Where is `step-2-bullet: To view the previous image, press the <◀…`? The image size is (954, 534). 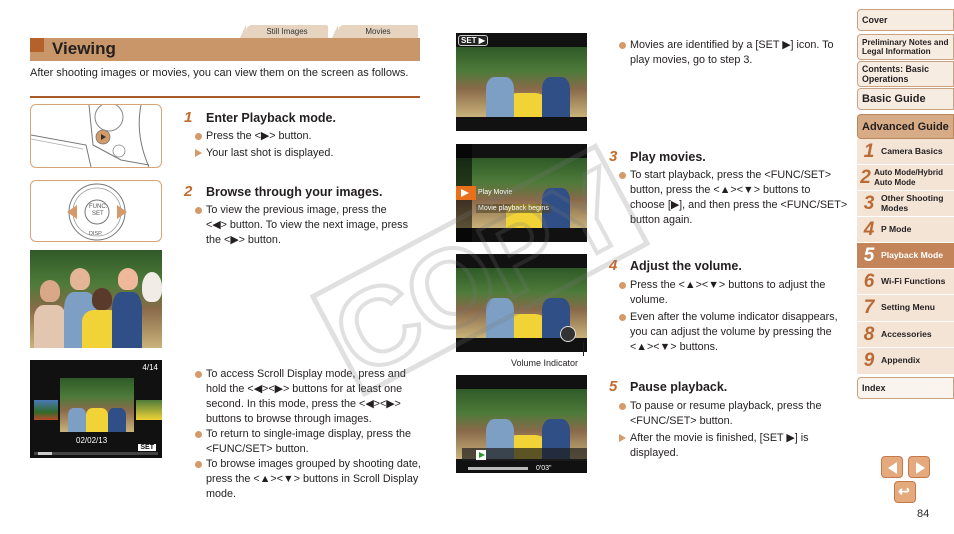
step-2-bullet: To view the previous image, press the <◀… is located at coordinates (301, 225).